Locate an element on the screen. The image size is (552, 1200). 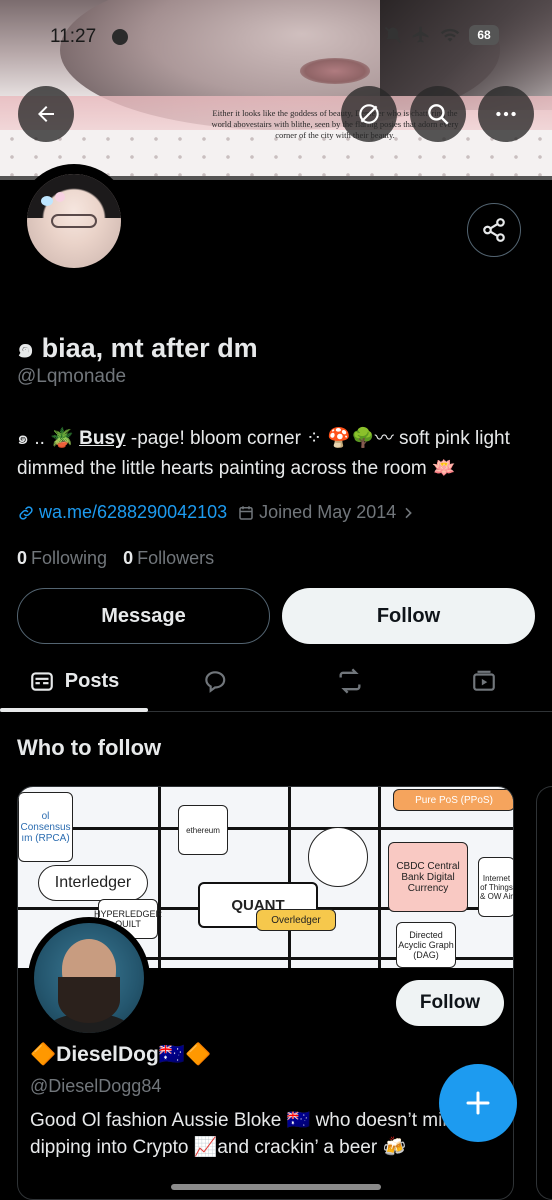
calendar-icon is located at coordinates (246, 512).